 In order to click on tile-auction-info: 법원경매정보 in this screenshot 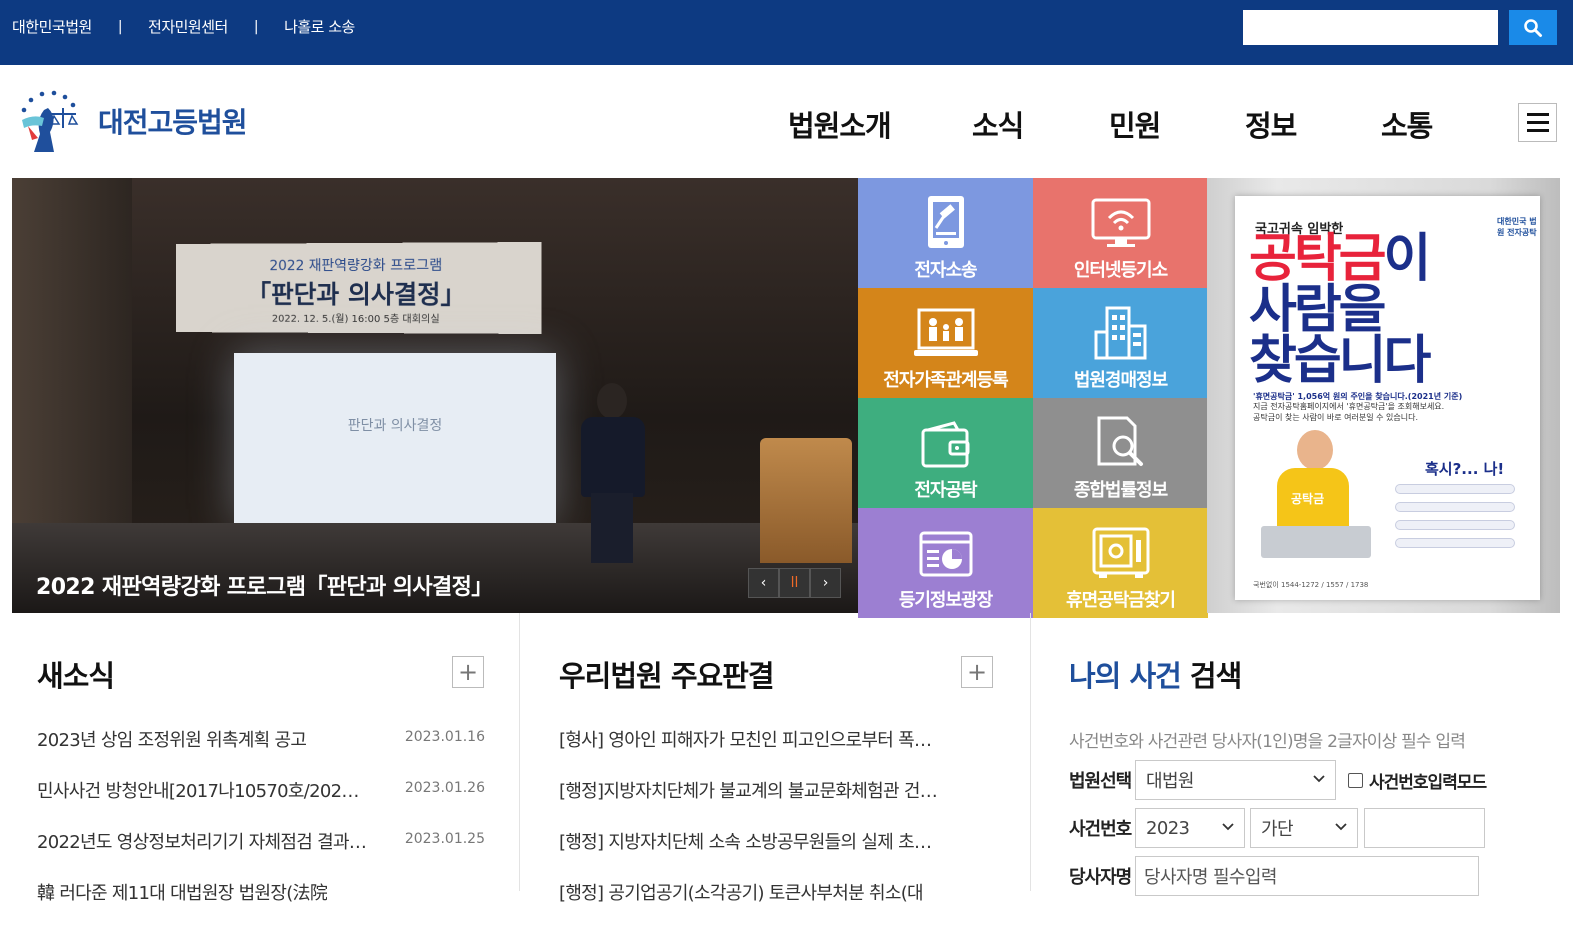, I will do `click(1120, 343)`.